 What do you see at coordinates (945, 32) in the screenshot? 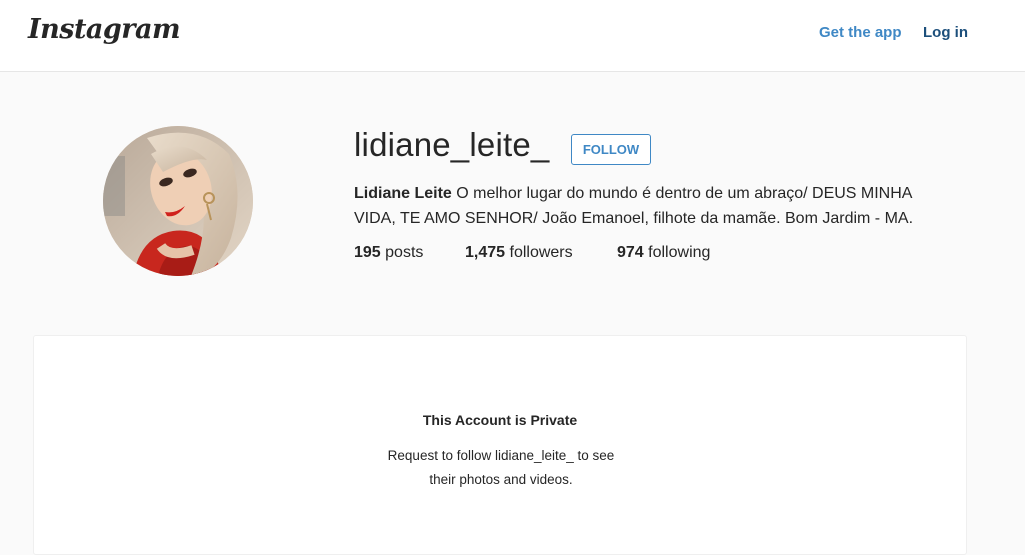
I see `log-in-link: Log in` at bounding box center [945, 32].